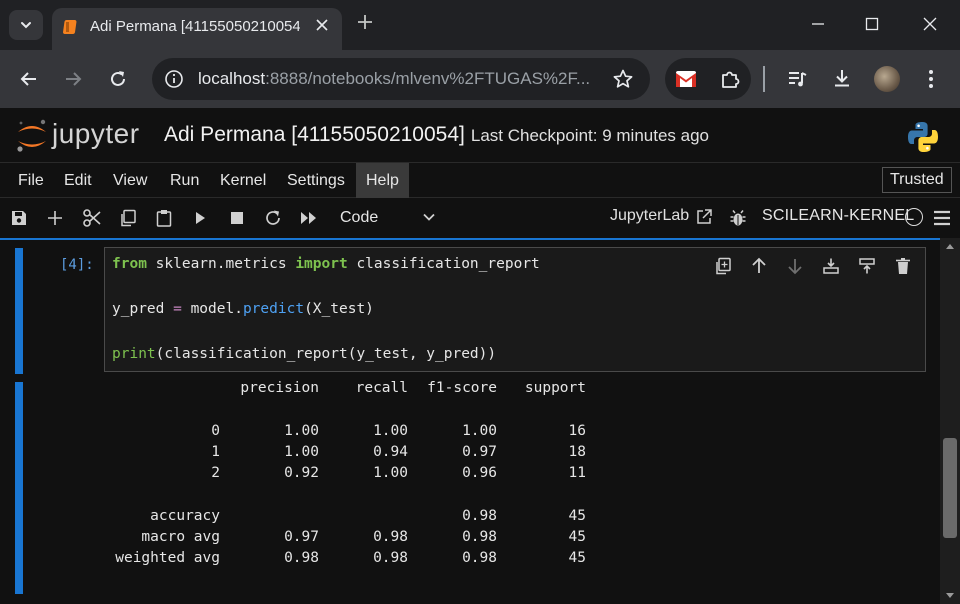 This screenshot has width=960, height=604. What do you see at coordinates (184, 180) in the screenshot?
I see `menu-run: Run` at bounding box center [184, 180].